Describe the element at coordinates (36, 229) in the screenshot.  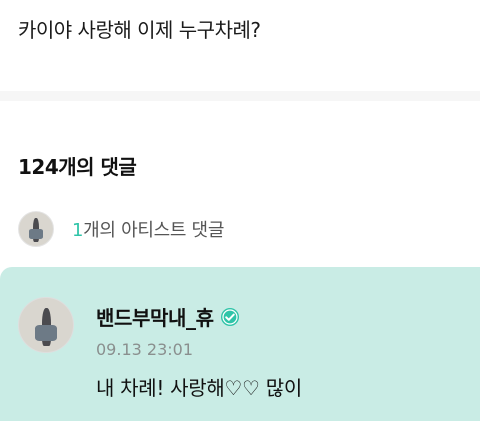
I see `artist-avatar-small` at that location.